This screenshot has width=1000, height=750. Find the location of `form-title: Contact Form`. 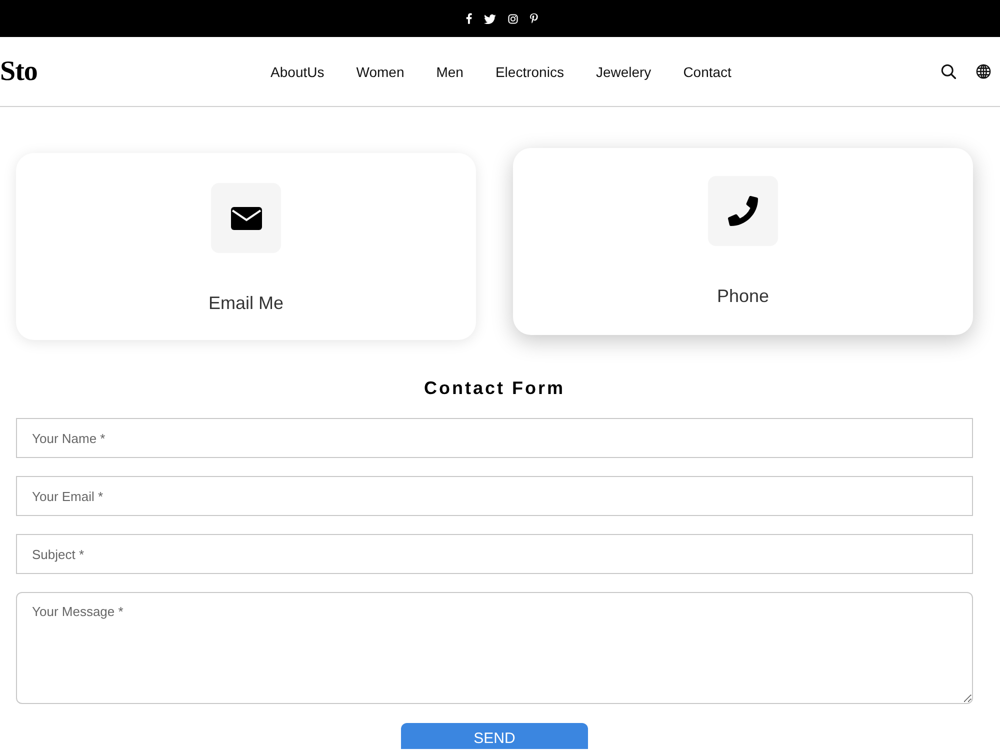

form-title: Contact Form is located at coordinates (494, 388).